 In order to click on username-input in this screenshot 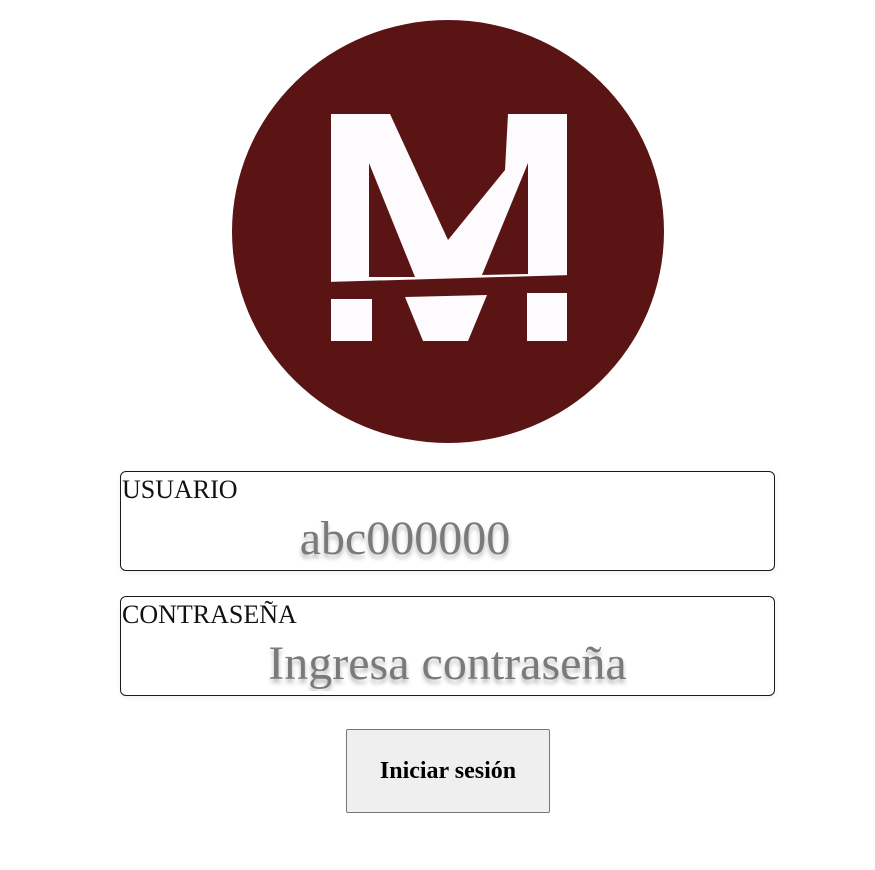, I will do `click(447, 538)`.